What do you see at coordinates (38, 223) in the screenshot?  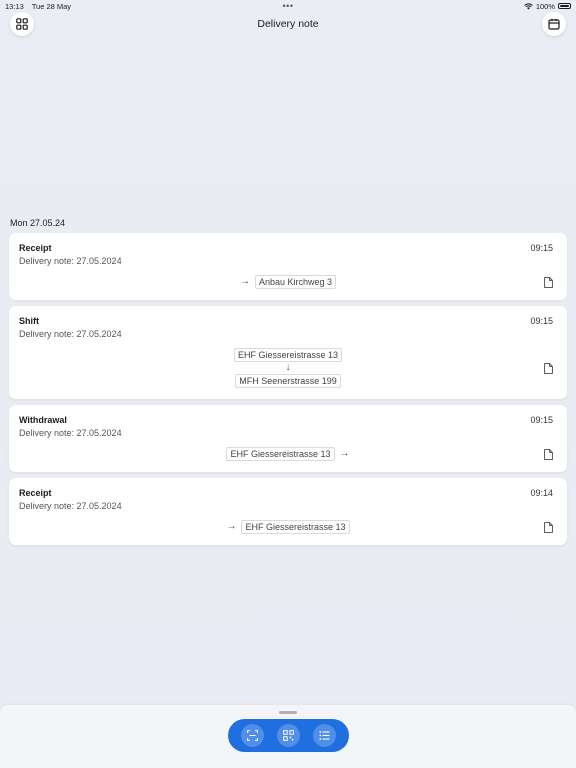 I see `section-date-header: Mon 27.05.24` at bounding box center [38, 223].